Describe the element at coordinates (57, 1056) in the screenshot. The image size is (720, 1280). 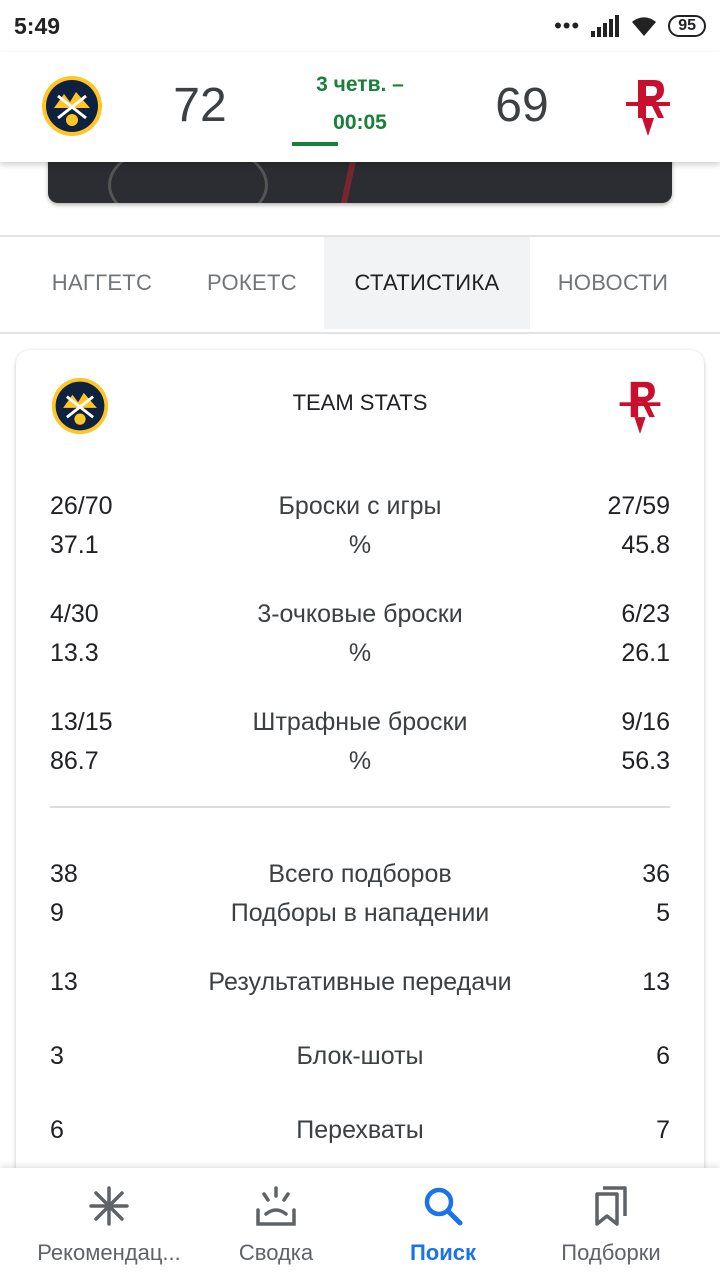
I see `stat-home-value: 3` at that location.